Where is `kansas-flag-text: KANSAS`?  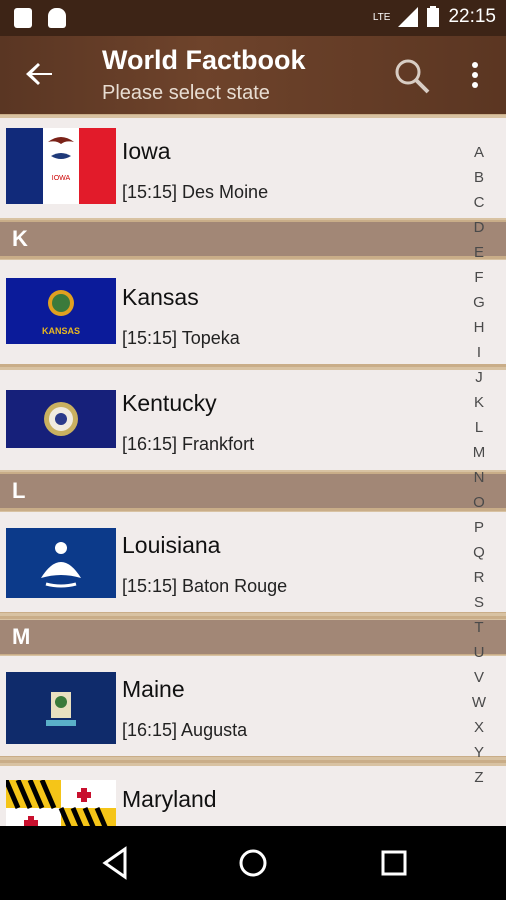
kansas-flag-text: KANSAS is located at coordinates (61, 331).